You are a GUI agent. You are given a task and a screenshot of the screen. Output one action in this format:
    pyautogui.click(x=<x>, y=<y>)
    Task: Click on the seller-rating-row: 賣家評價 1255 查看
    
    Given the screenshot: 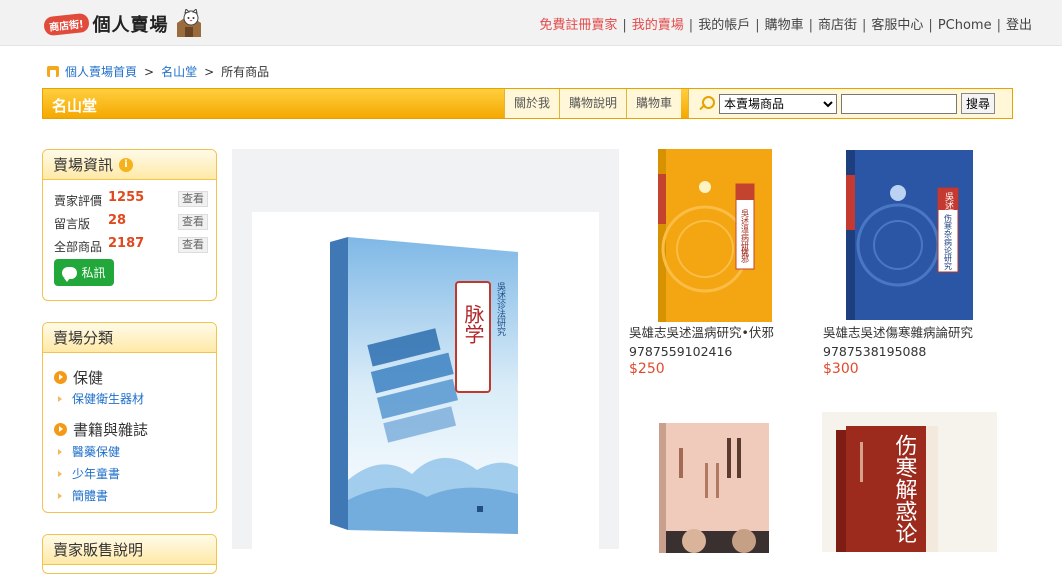 What is the action you would take?
    pyautogui.click(x=131, y=199)
    